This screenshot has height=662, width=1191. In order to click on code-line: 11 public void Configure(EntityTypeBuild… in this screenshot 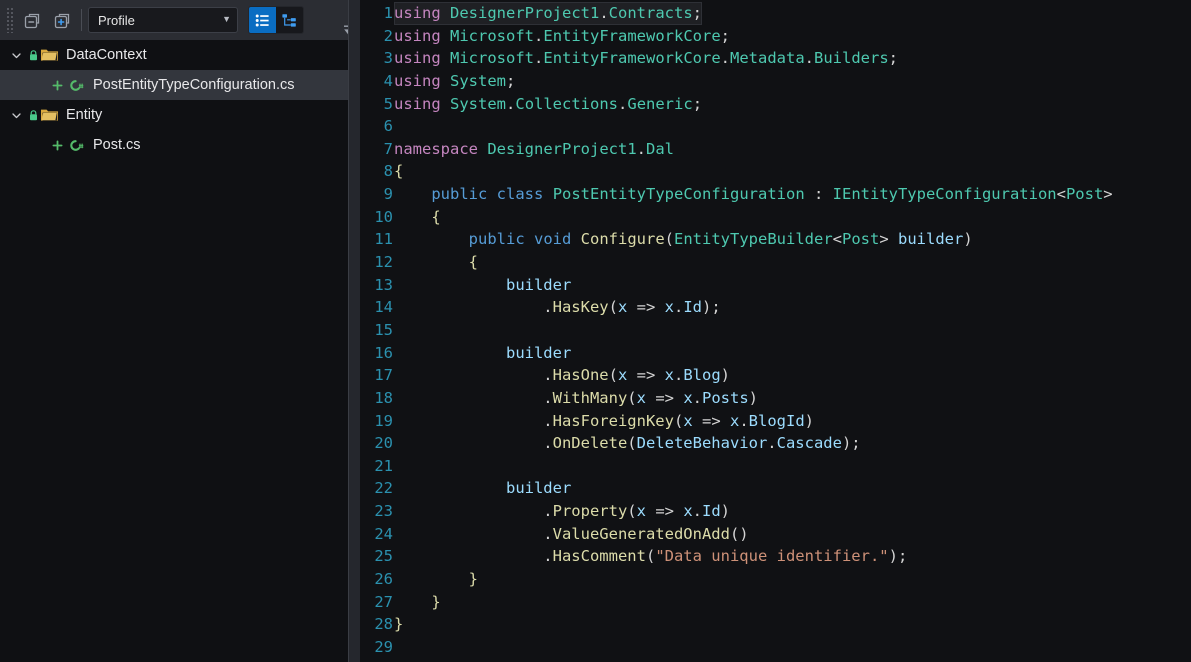, I will do `click(775, 239)`.